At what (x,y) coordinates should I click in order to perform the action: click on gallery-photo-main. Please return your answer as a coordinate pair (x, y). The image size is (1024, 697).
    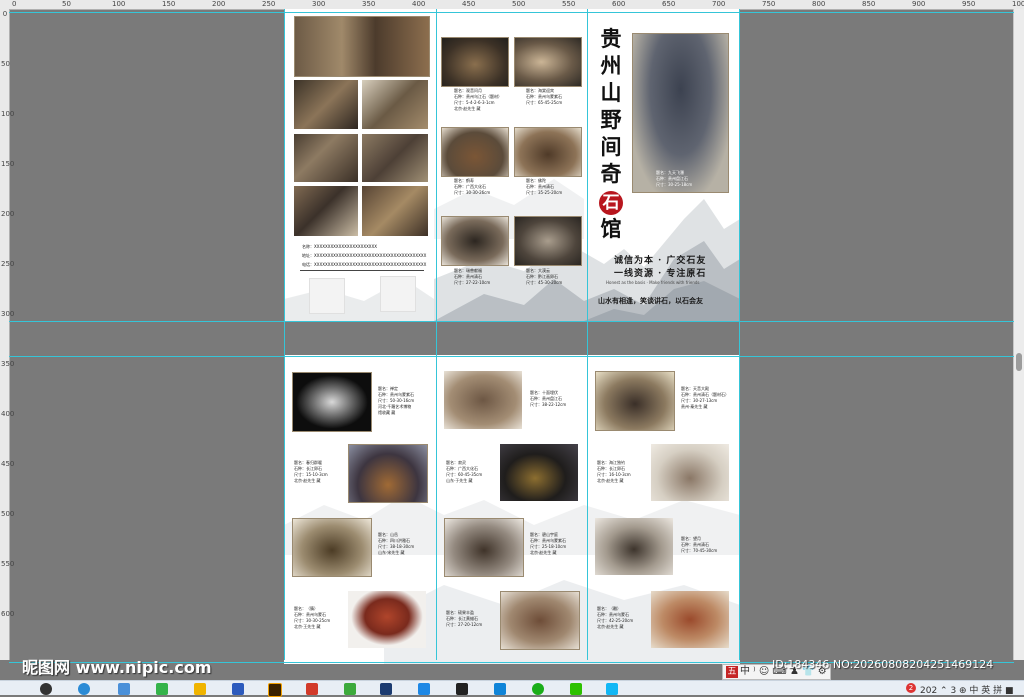
    Looking at the image, I should click on (362, 46).